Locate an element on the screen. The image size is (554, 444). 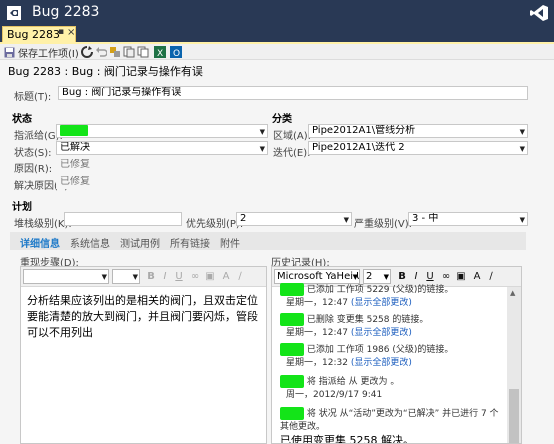
history-entry: 将 状况 从“活动”更改为“已解决” 并已进行 7 个其他更改。 is located at coordinates (389, 419).